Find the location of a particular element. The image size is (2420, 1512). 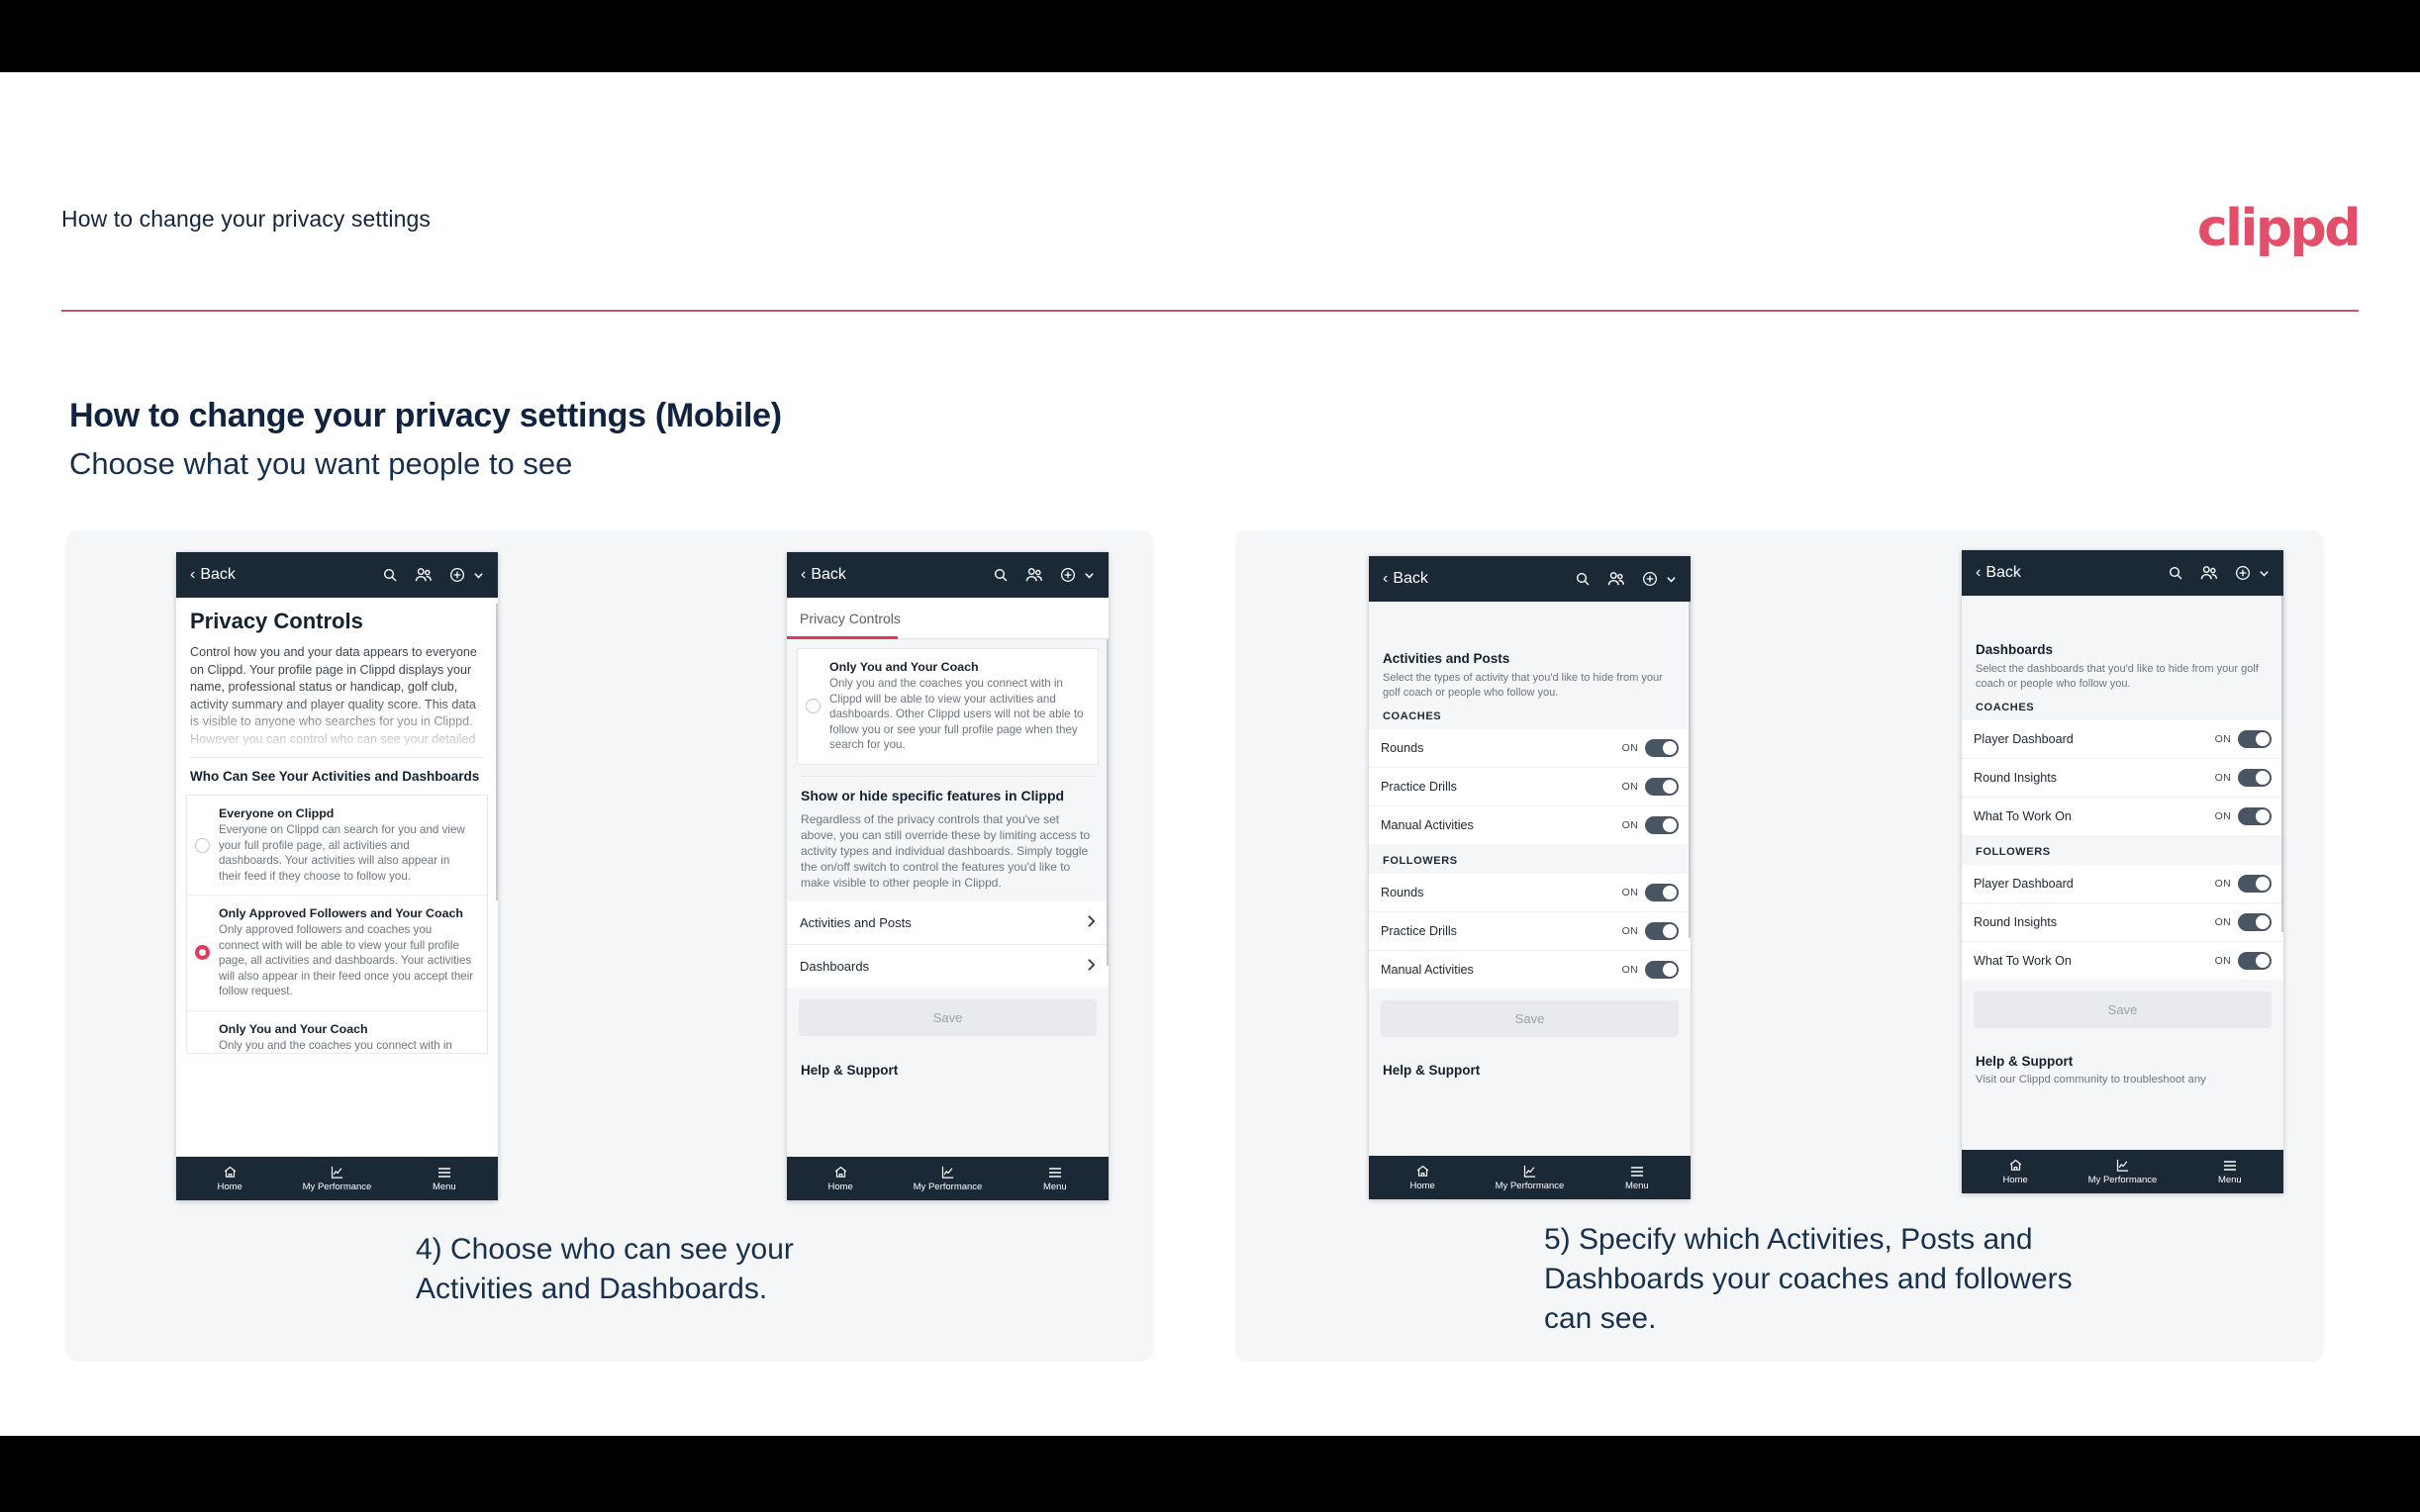

chevron-right-icon is located at coordinates (1091, 922).